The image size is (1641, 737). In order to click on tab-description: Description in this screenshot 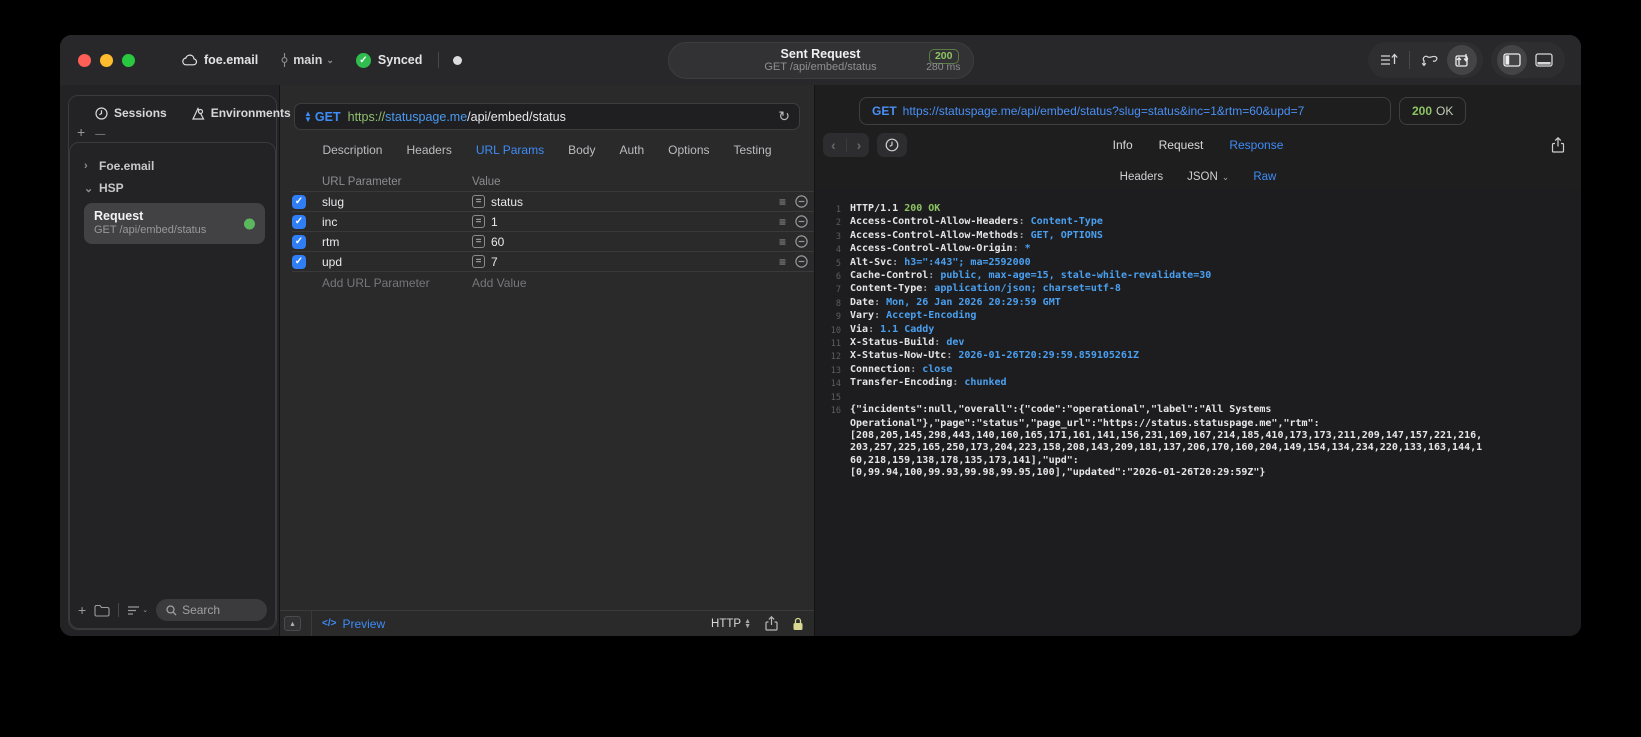, I will do `click(352, 150)`.